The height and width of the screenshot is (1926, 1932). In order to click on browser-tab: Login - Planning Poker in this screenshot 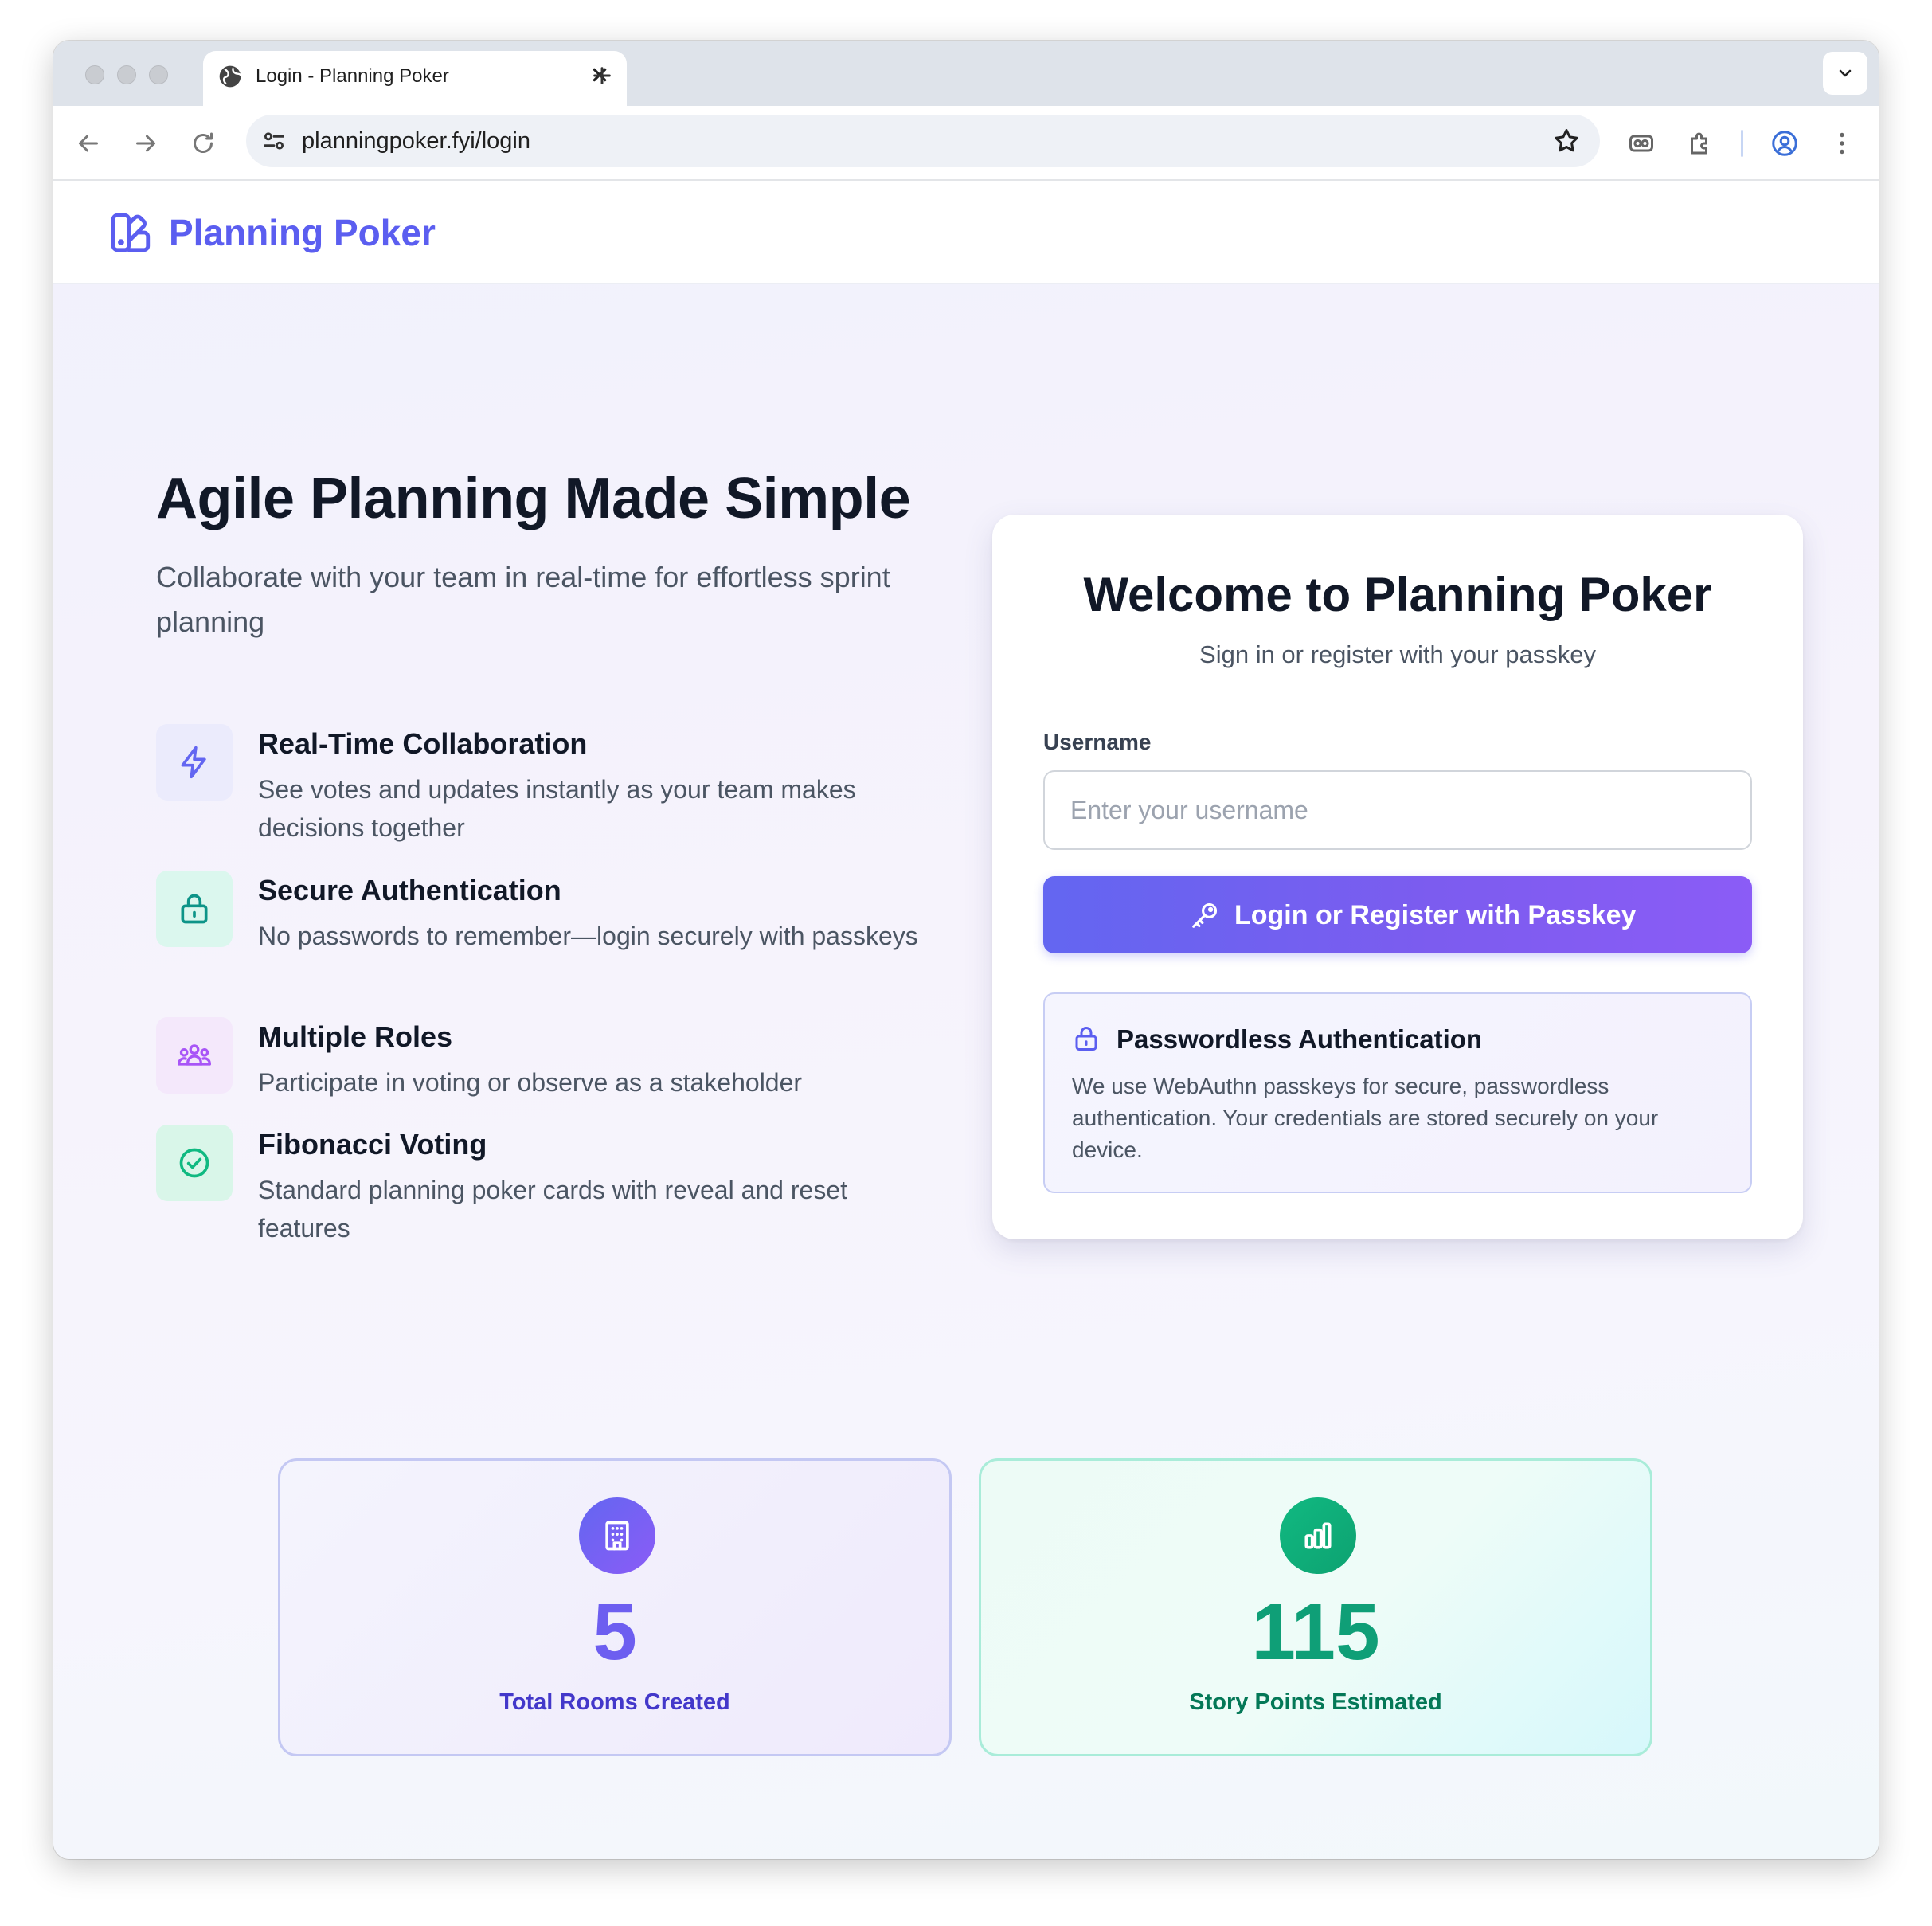, I will do `click(415, 78)`.